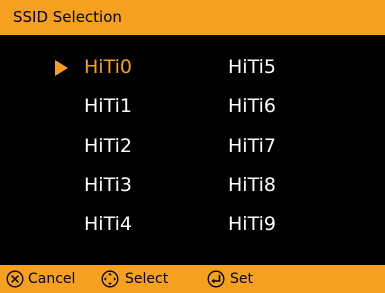  I want to click on ssid-item-hiti5: HiTi5, so click(252, 67).